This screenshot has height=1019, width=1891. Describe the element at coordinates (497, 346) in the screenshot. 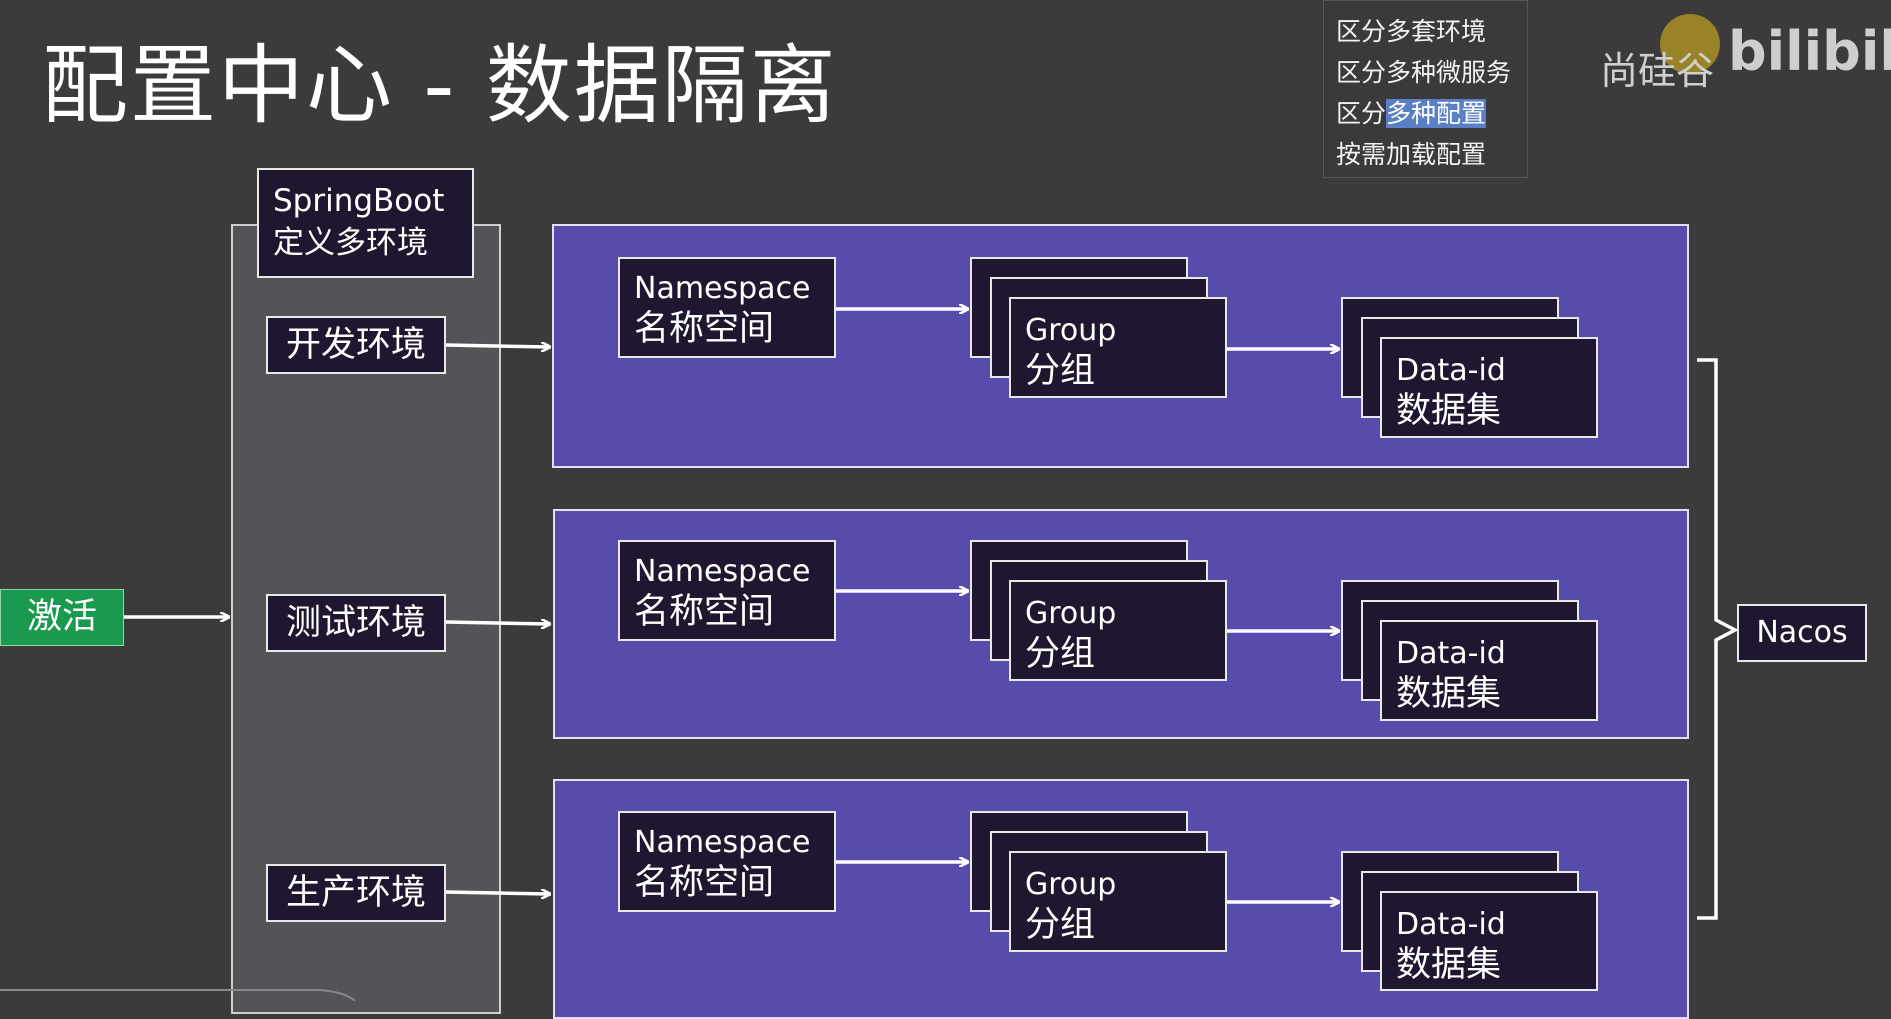

I see `arrow-dev` at that location.